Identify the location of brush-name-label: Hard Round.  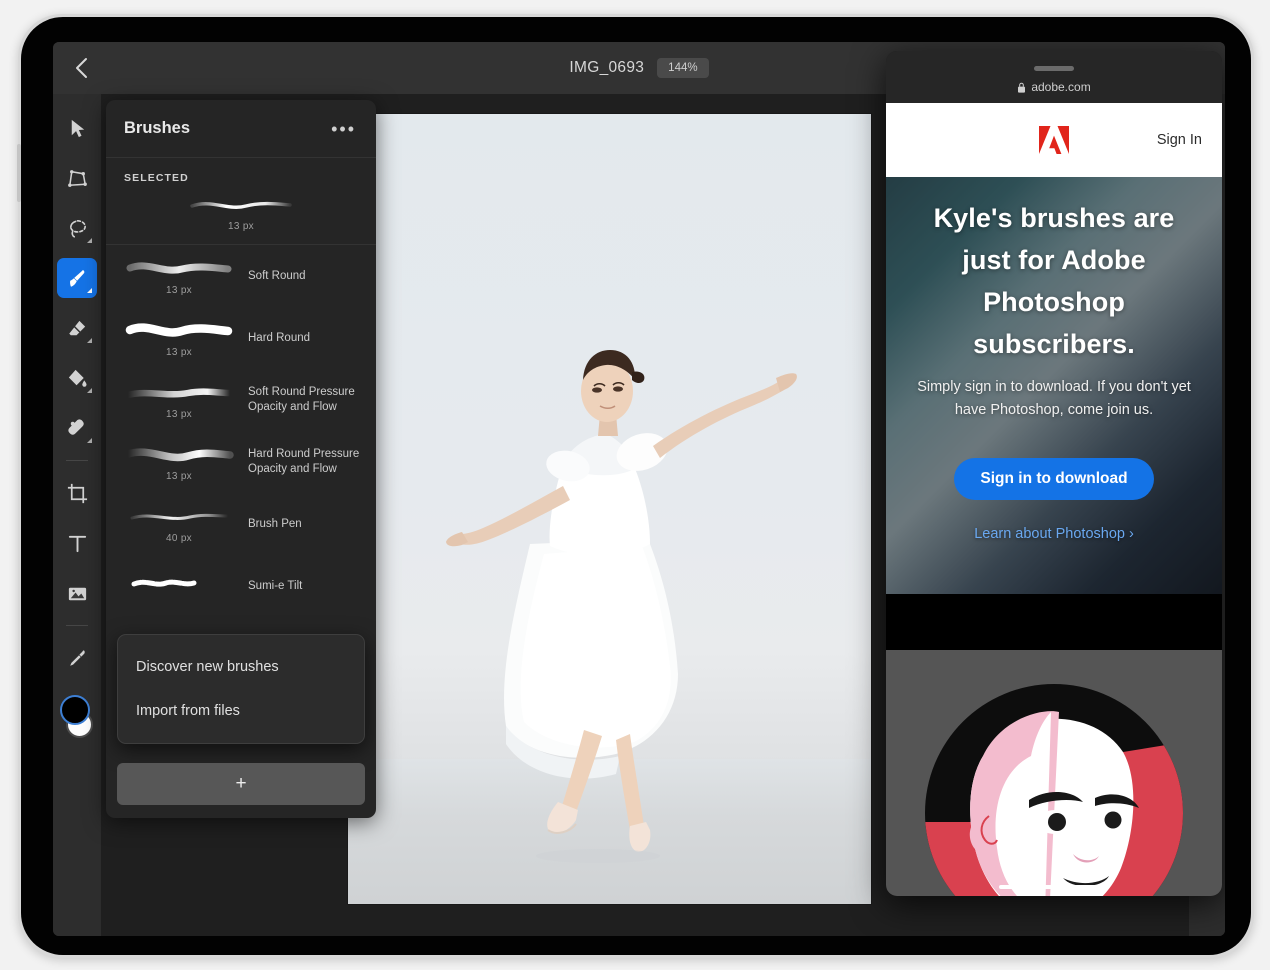
(279, 337).